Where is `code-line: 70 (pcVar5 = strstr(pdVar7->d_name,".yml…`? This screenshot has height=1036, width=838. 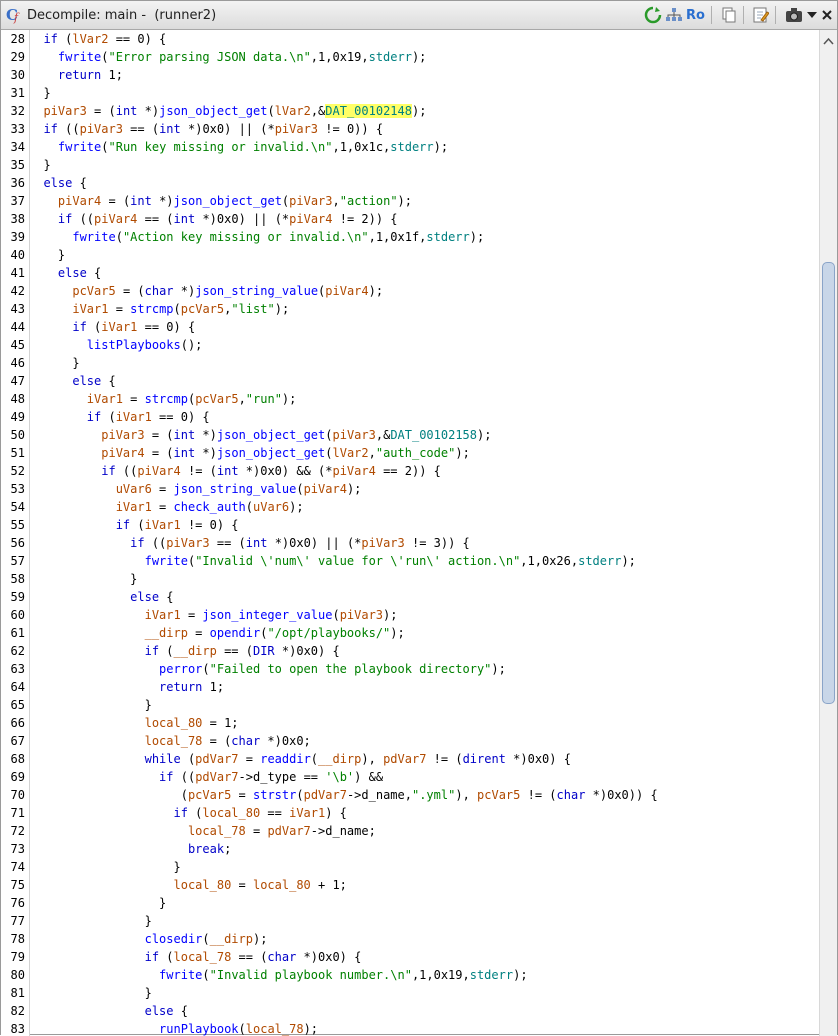 code-line: 70 (pcVar5 = strstr(pdVar7->d_name,".yml… is located at coordinates (411, 795).